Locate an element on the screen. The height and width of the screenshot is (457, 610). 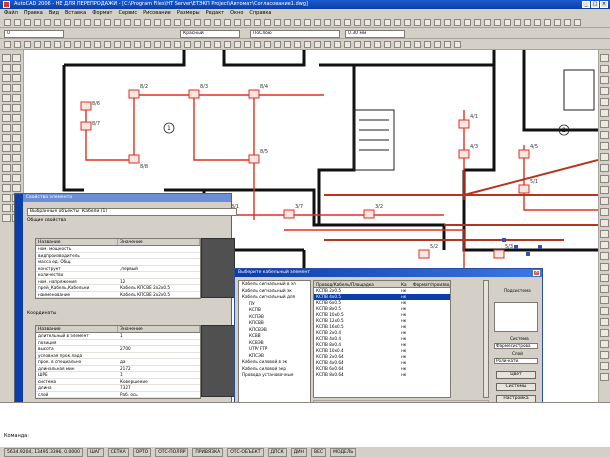
column-manufacturer: Формат/производитель is located at coordinates (431, 284).